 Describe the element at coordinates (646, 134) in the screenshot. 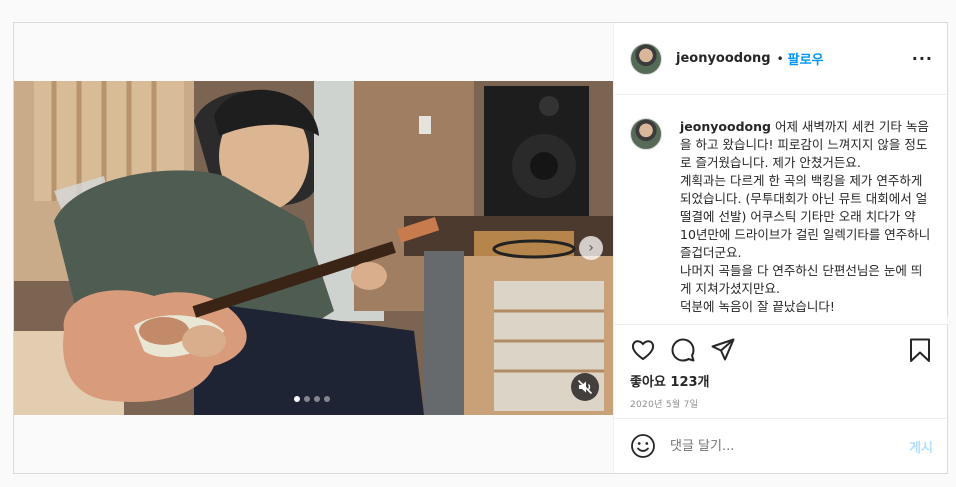

I see `caption-avatar` at that location.